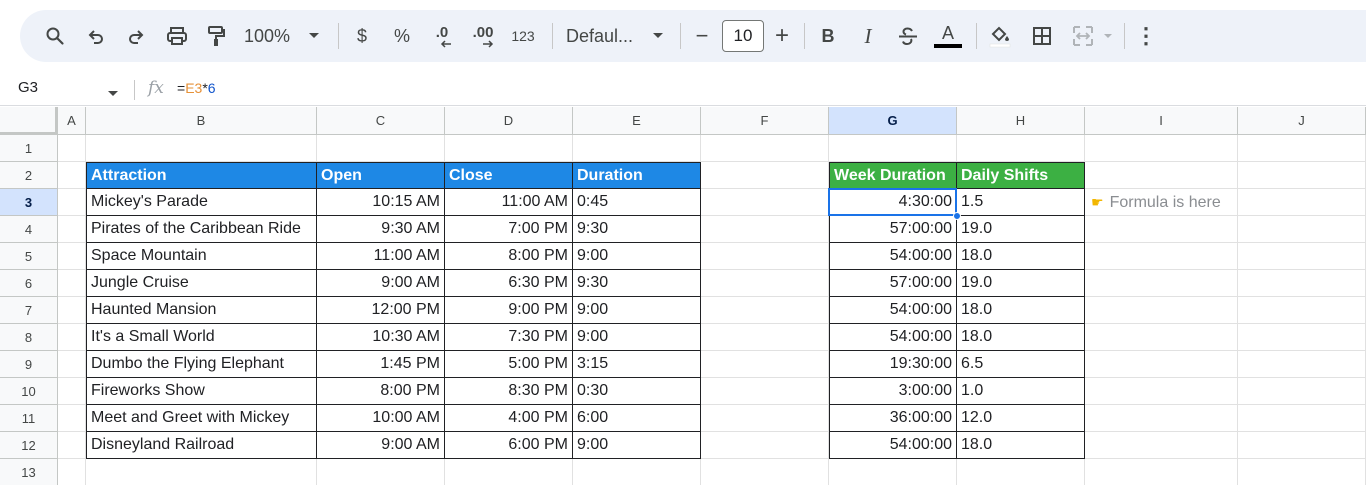 The height and width of the screenshot is (485, 1366). Describe the element at coordinates (201, 229) in the screenshot. I see `cell-b4: Pirates of the Caribbean Ride` at that location.